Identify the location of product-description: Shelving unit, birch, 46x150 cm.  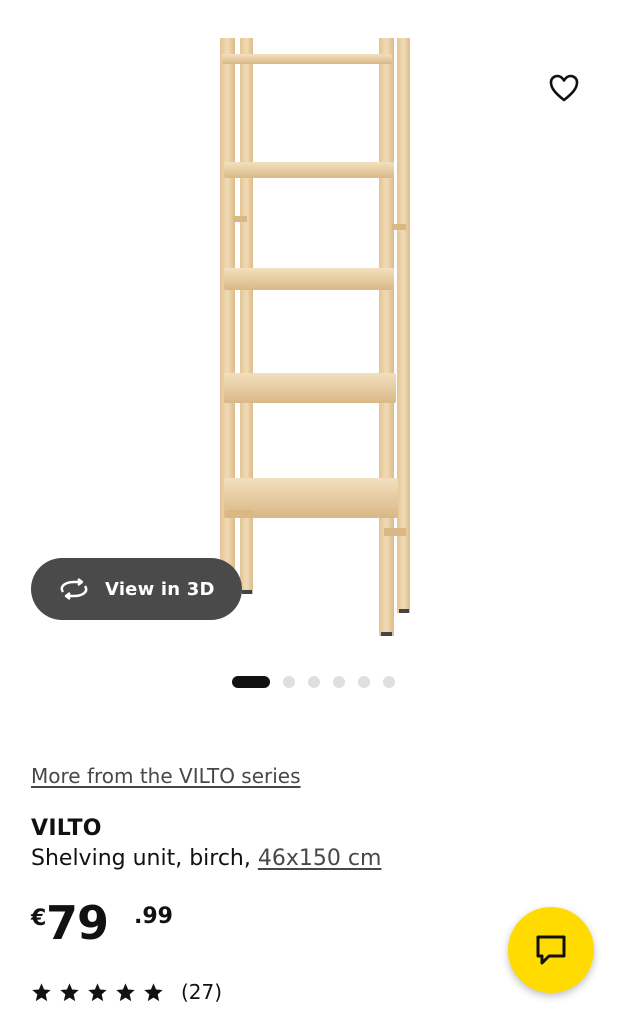
(206, 858).